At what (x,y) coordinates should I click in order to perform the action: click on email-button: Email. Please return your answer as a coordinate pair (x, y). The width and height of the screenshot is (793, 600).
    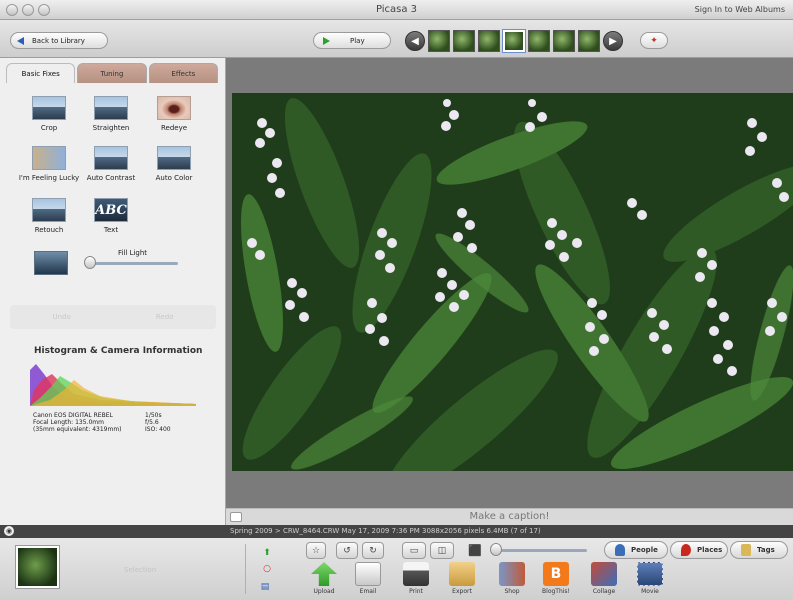
    Looking at the image, I should click on (368, 578).